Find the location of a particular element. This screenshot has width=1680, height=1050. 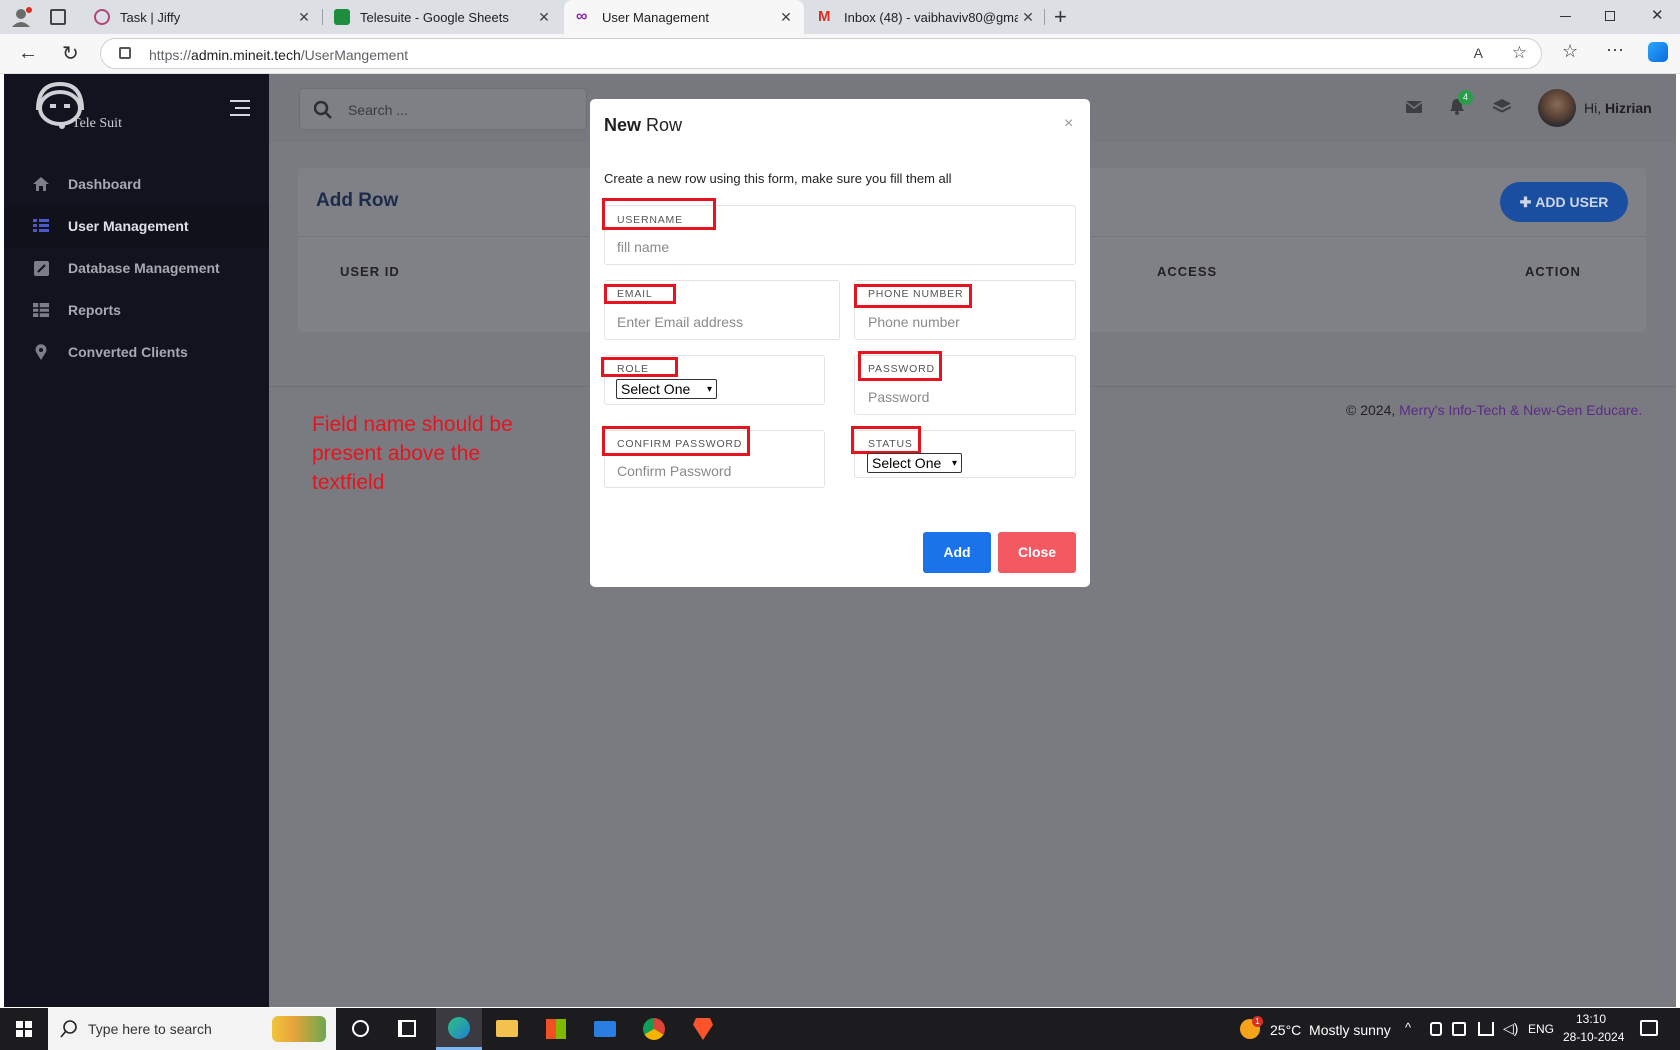

file-explorer-icon is located at coordinates (507, 1028).